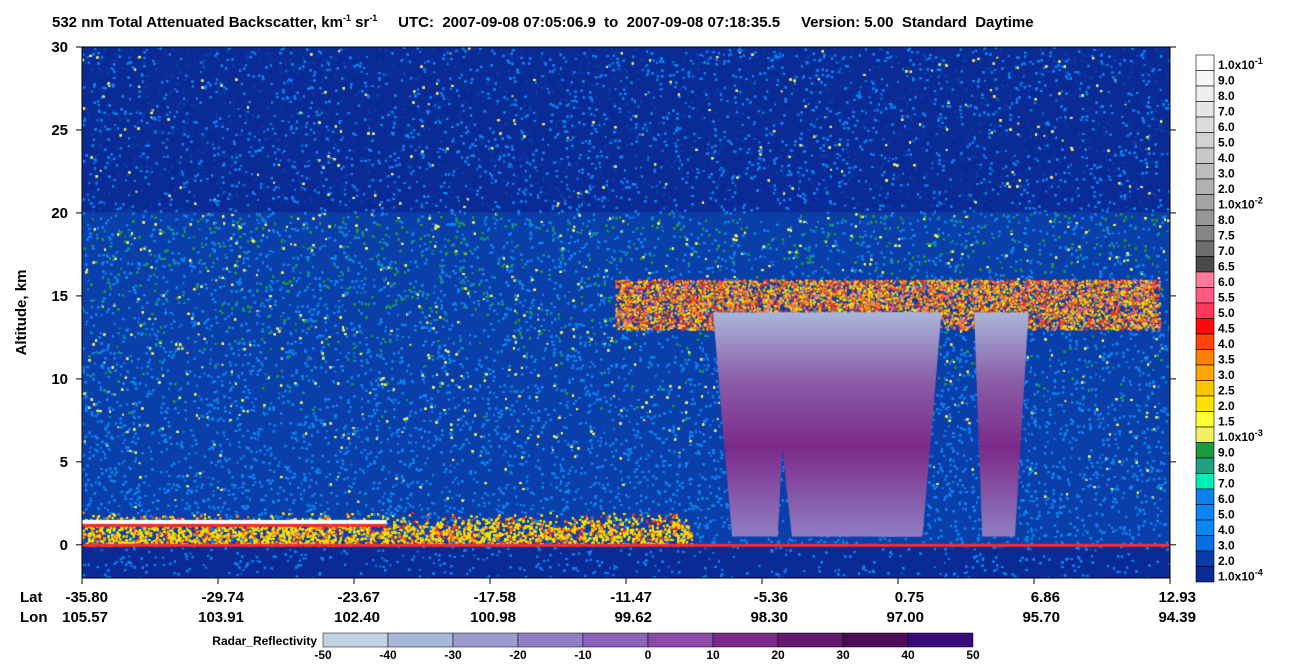  What do you see at coordinates (583, 655) in the screenshot?
I see `reflectivity-tick-label: -10` at bounding box center [583, 655].